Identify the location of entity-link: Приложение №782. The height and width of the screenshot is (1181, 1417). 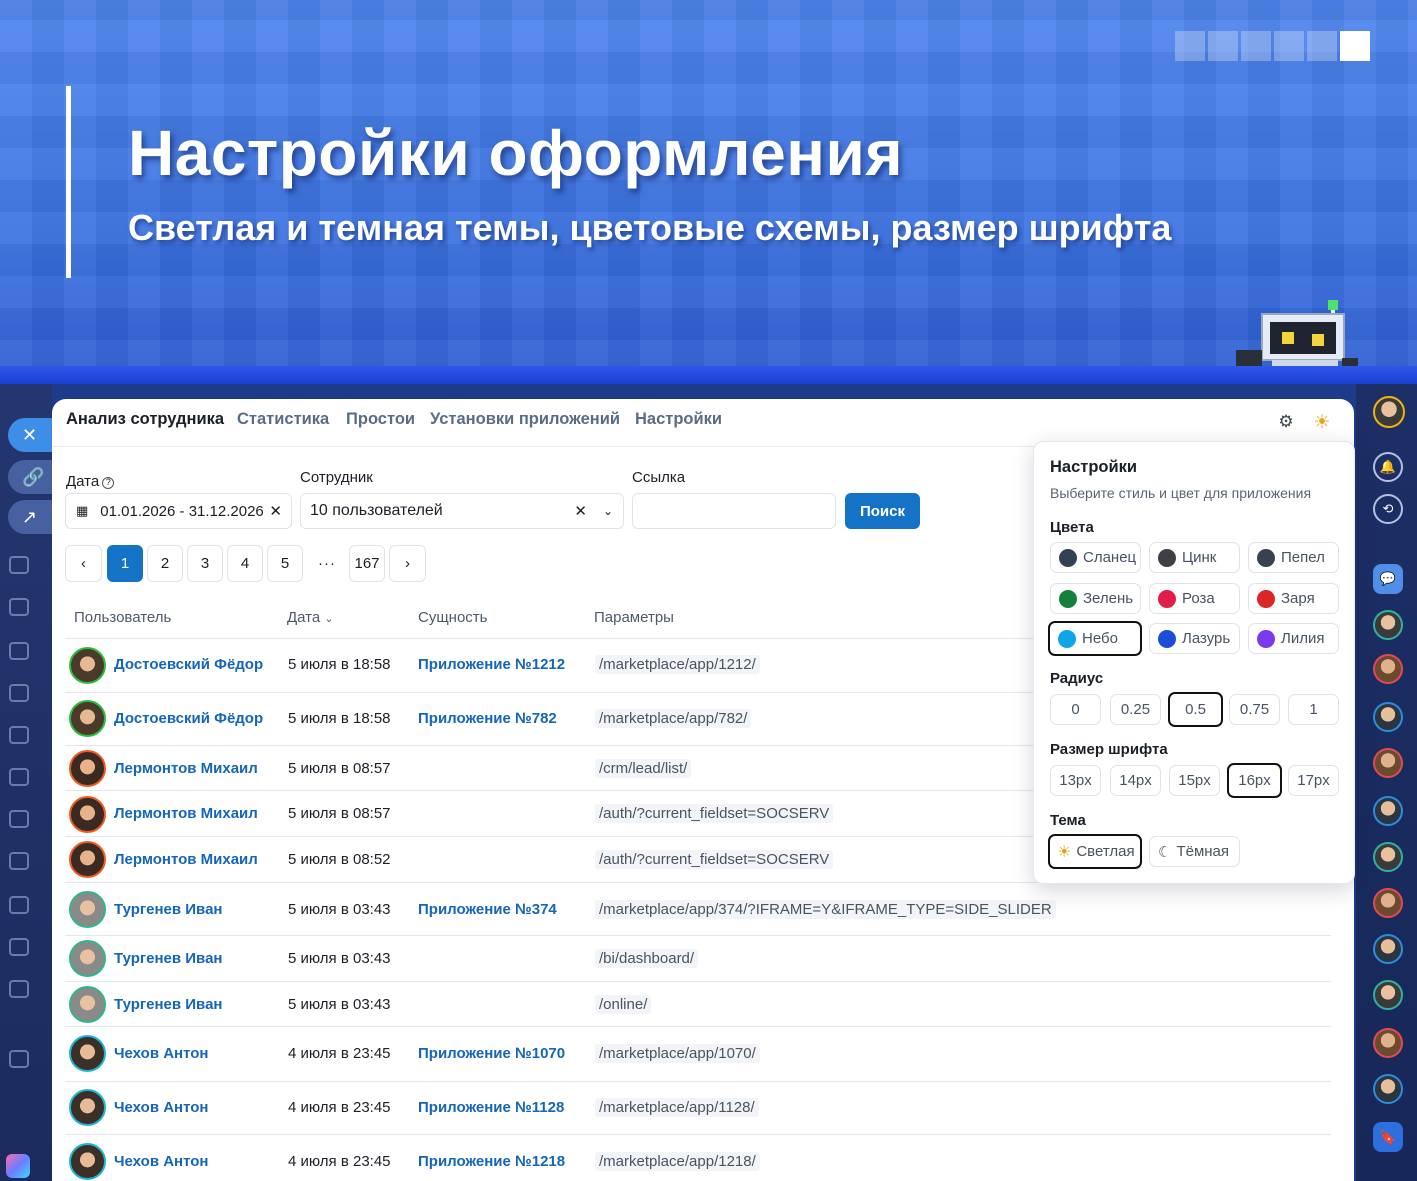
(487, 718).